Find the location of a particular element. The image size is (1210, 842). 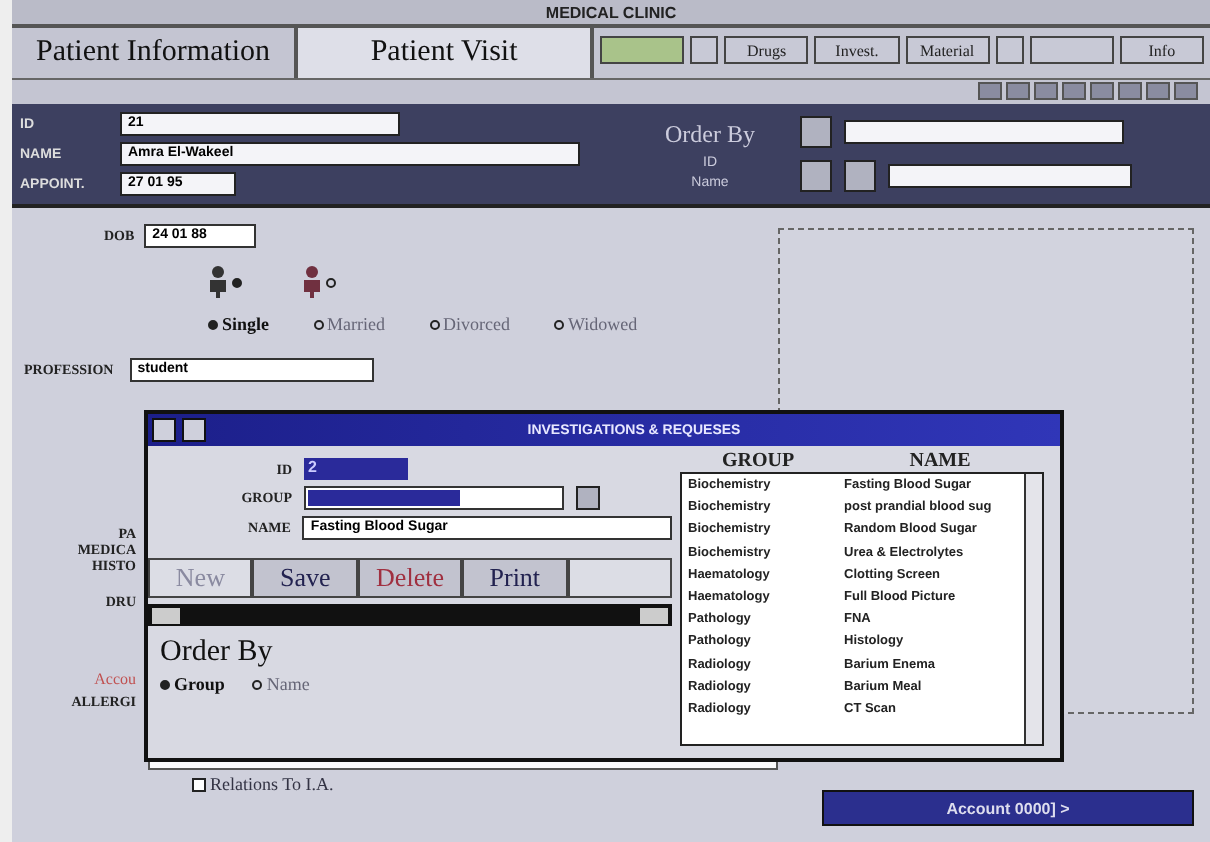

checkbox-label: Relations To I.A. is located at coordinates (272, 784).